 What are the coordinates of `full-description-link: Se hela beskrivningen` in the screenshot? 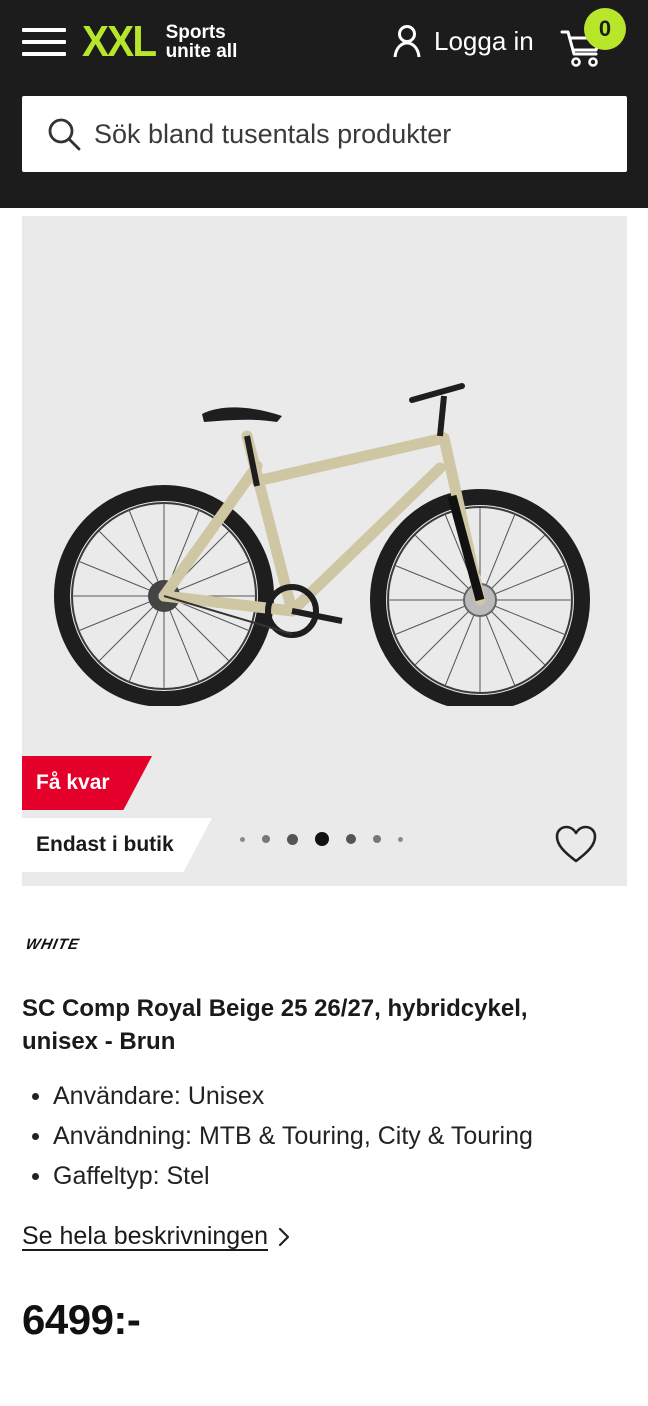 It's located at (156, 1236).